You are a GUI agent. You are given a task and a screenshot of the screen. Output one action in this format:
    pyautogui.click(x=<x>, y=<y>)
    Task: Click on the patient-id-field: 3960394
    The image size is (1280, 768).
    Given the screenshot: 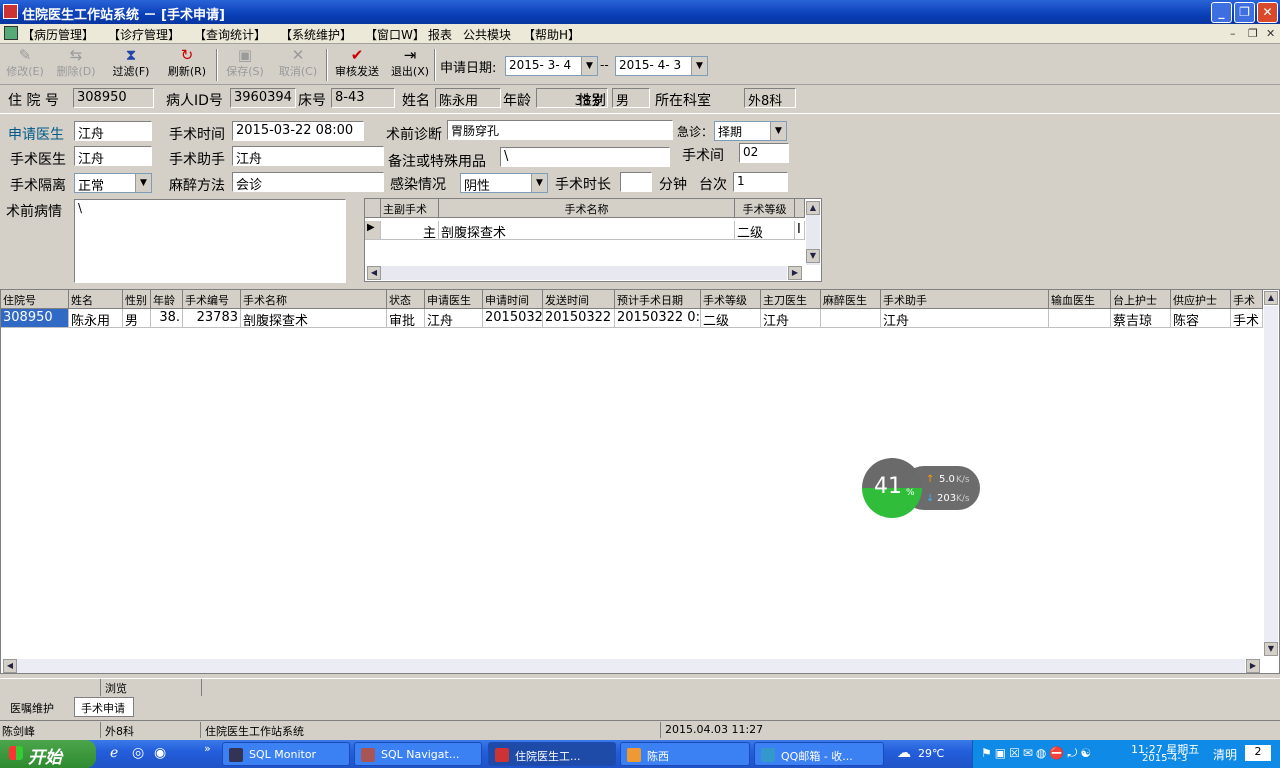 What is the action you would take?
    pyautogui.click(x=263, y=98)
    